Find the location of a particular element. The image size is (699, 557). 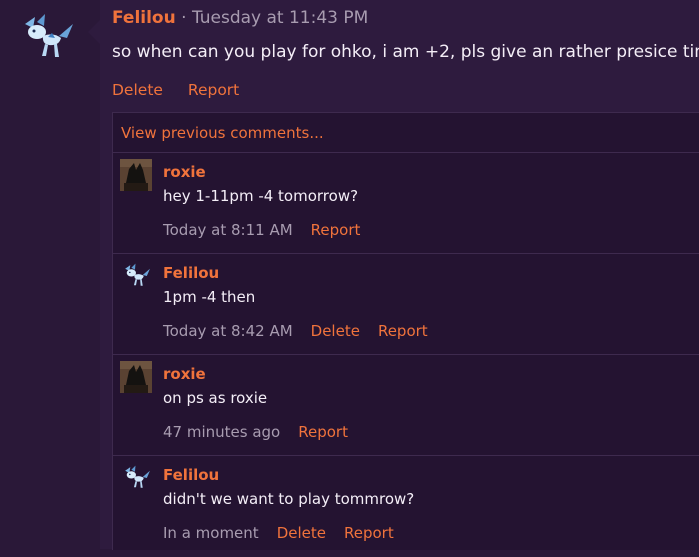

comment-meta: 47 minutes ago Report is located at coordinates (264, 432).